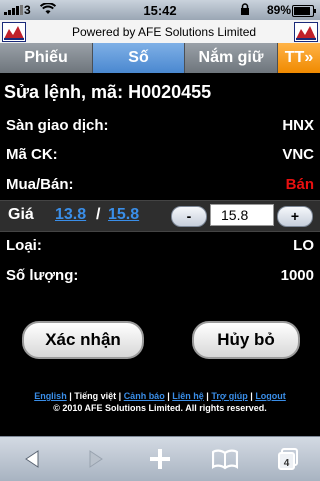 The image size is (320, 481). Describe the element at coordinates (160, 187) in the screenshot. I see `side-row: Mua/Bán: Bán` at that location.